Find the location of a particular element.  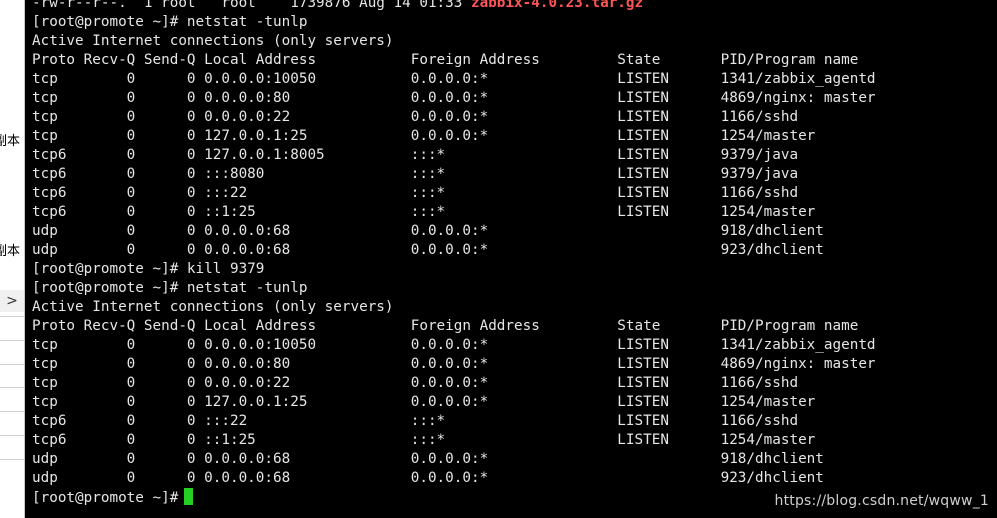

prompt-text: [root@promote ~]# is located at coordinates (105, 498).